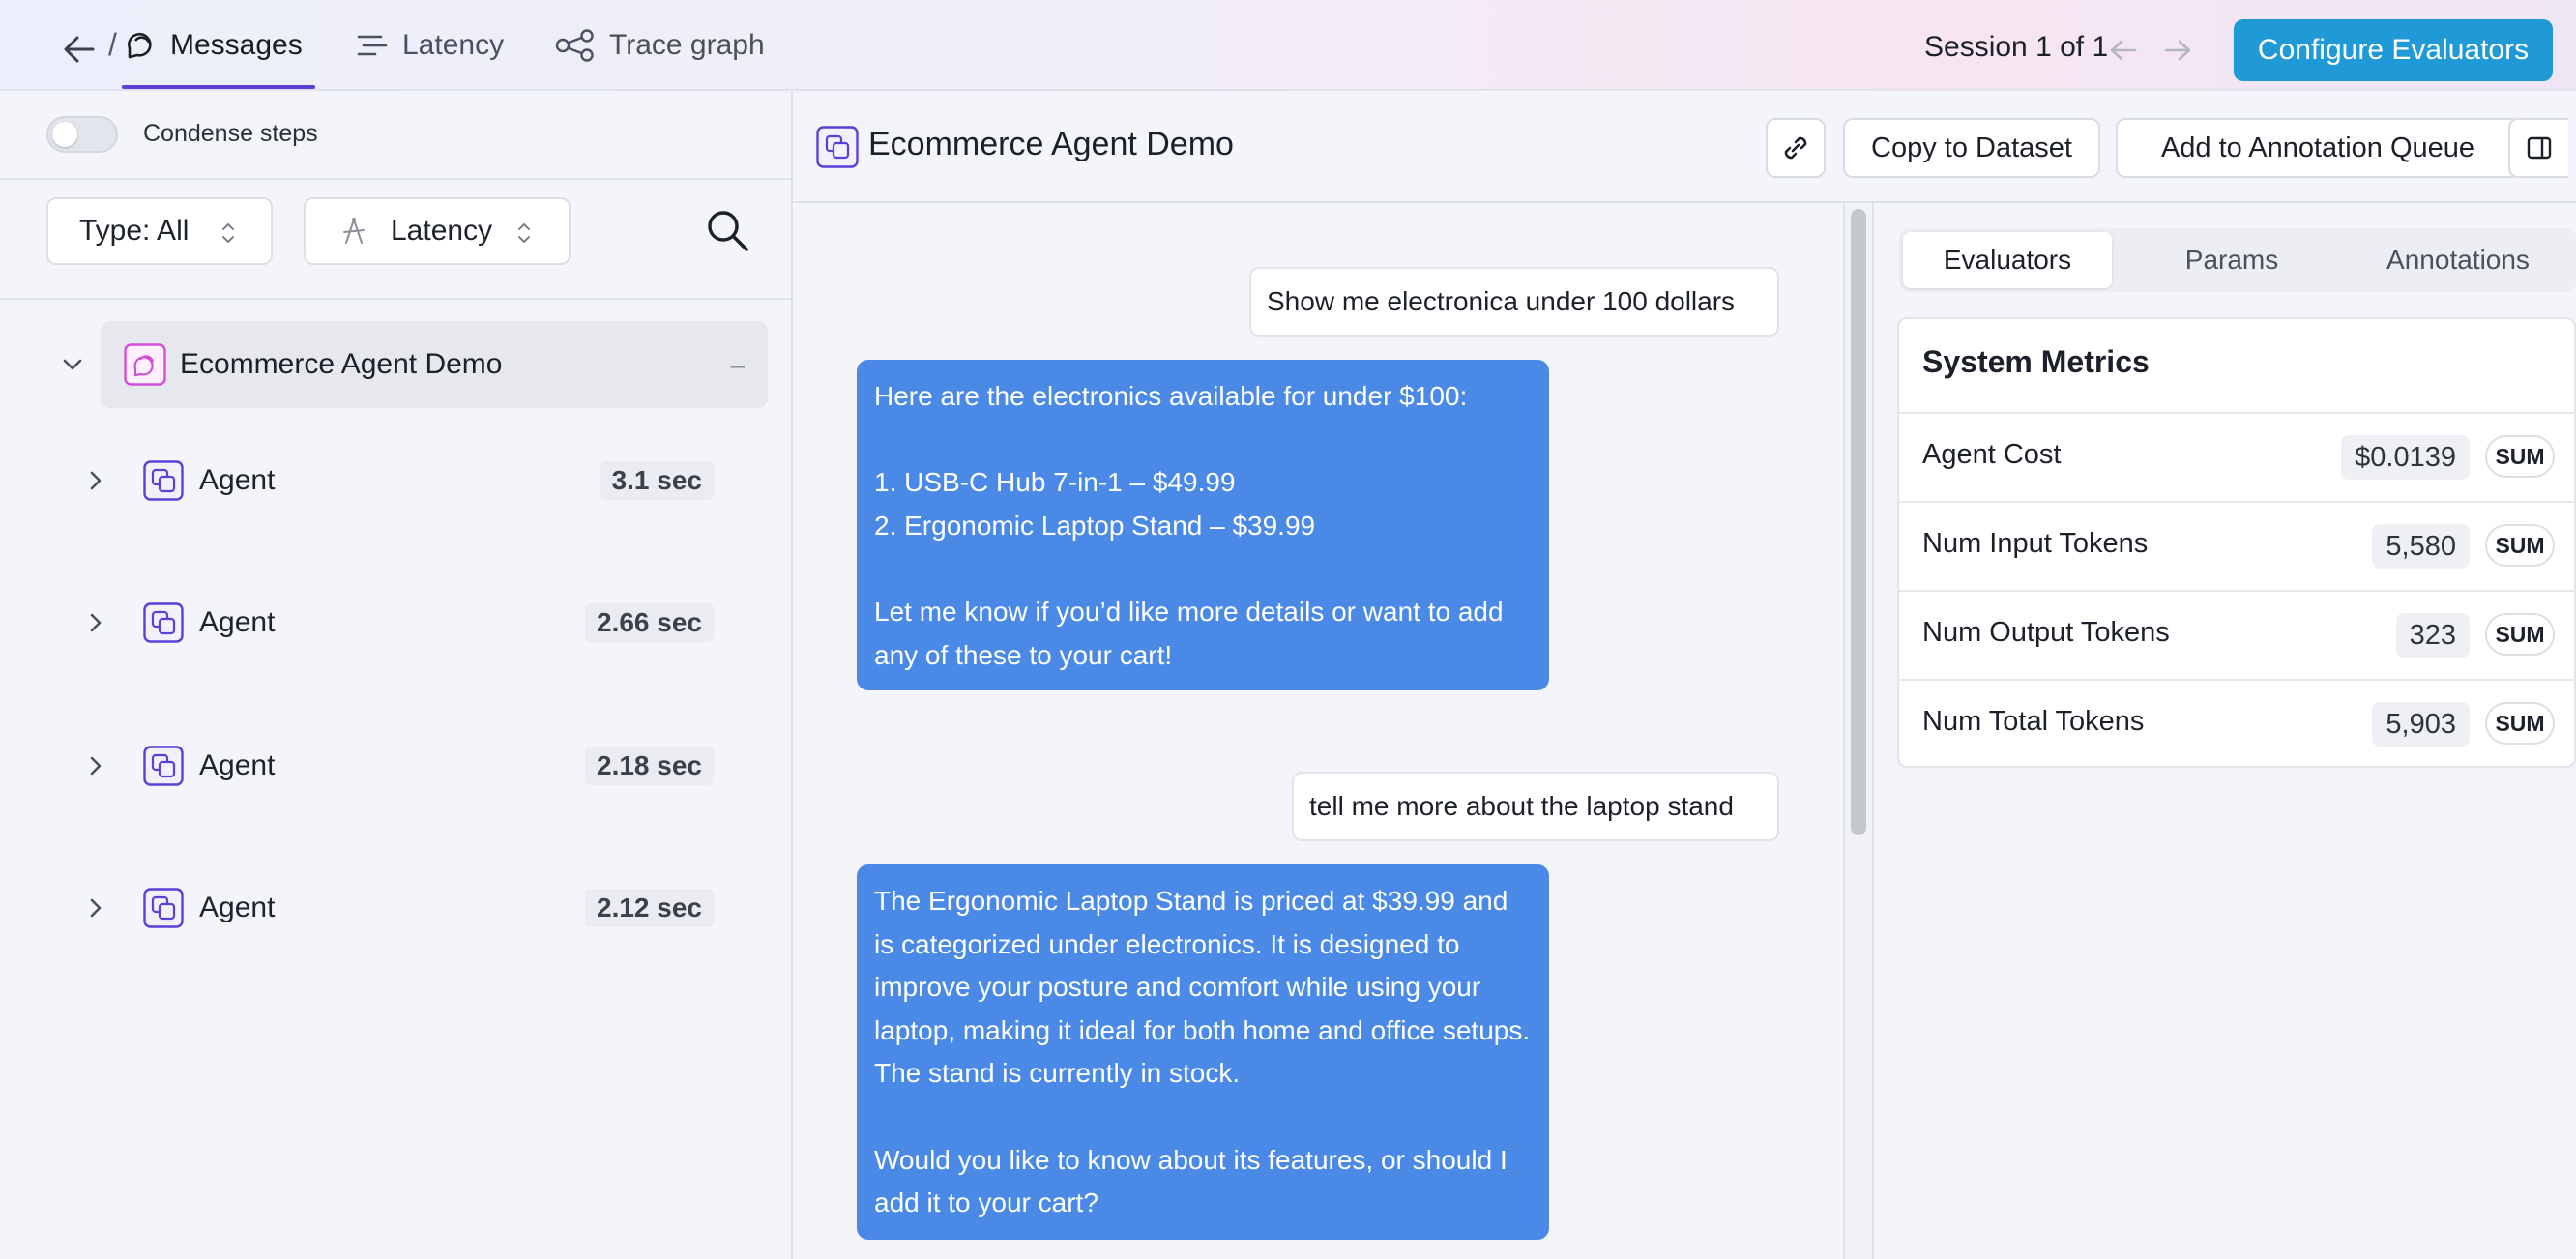 The image size is (2576, 1259). What do you see at coordinates (575, 45) in the screenshot?
I see `graph-icon` at bounding box center [575, 45].